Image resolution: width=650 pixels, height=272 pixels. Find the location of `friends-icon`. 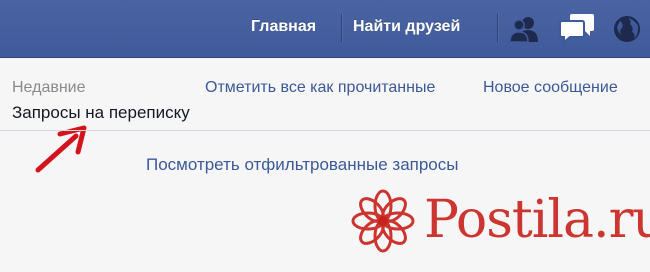

friends-icon is located at coordinates (524, 29).